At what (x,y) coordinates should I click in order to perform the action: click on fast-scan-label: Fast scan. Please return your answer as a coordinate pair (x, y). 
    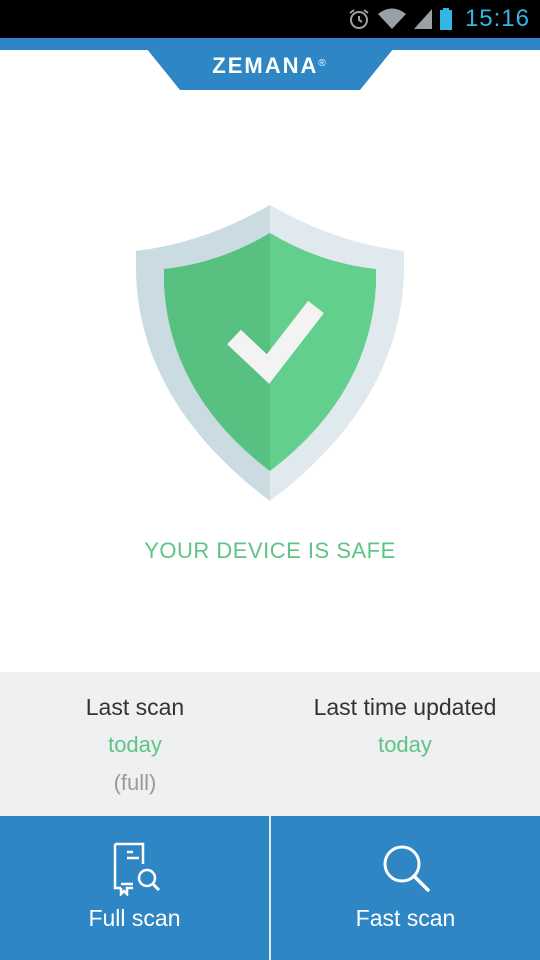
    Looking at the image, I should click on (405, 918).